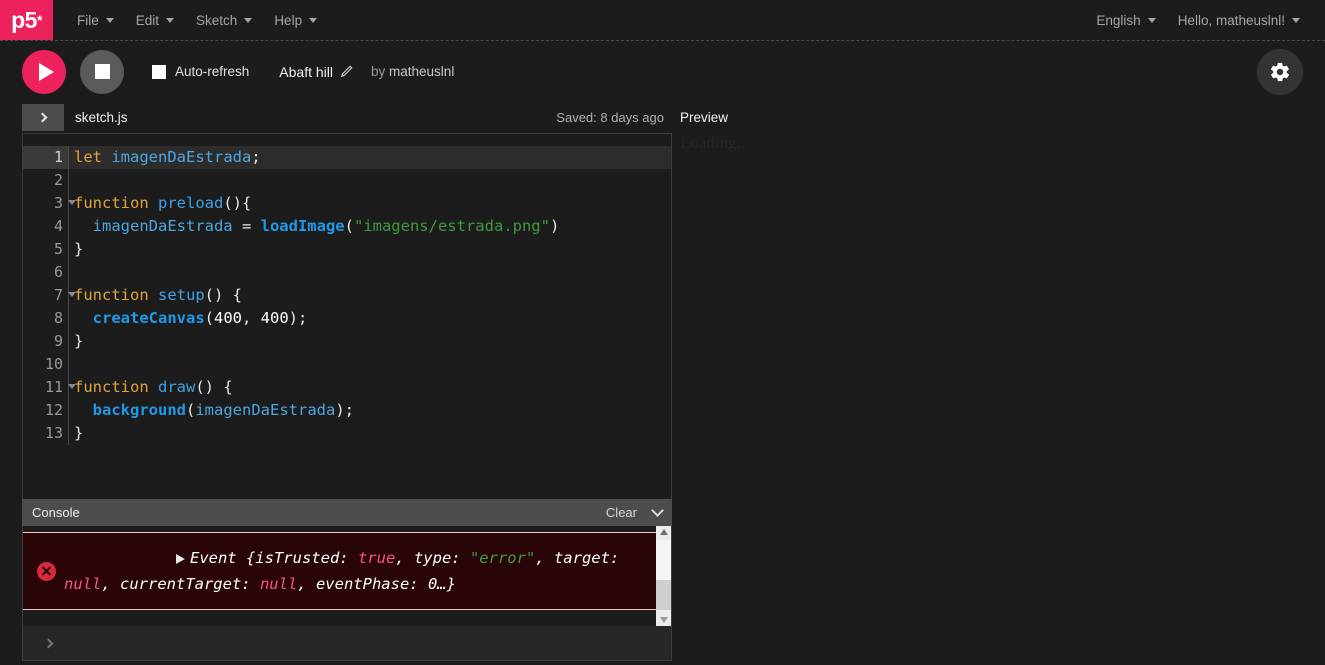 The image size is (1325, 665). Describe the element at coordinates (663, 532) in the screenshot. I see `scroll-up-icon` at that location.